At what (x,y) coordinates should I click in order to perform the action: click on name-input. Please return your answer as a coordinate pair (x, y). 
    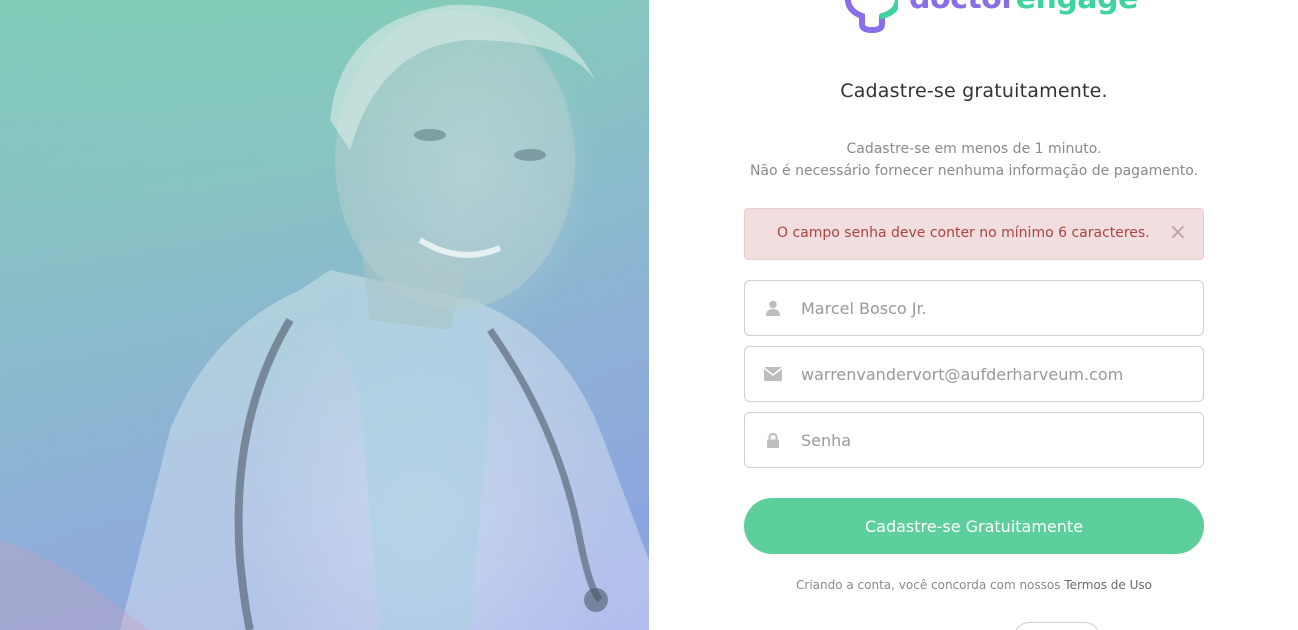
    Looking at the image, I should click on (996, 308).